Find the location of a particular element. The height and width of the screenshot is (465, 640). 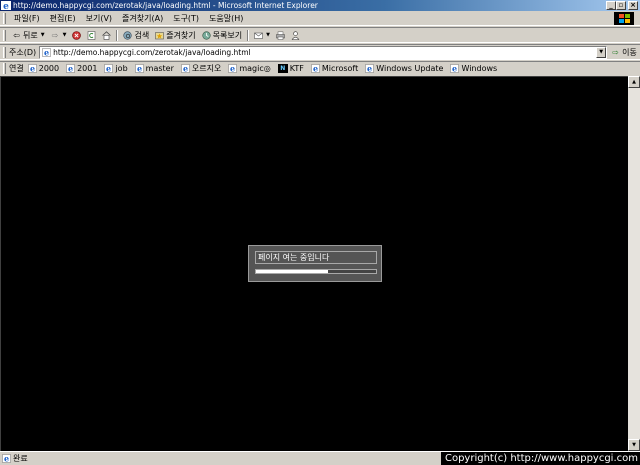

search-label: 검색 is located at coordinates (142, 35).